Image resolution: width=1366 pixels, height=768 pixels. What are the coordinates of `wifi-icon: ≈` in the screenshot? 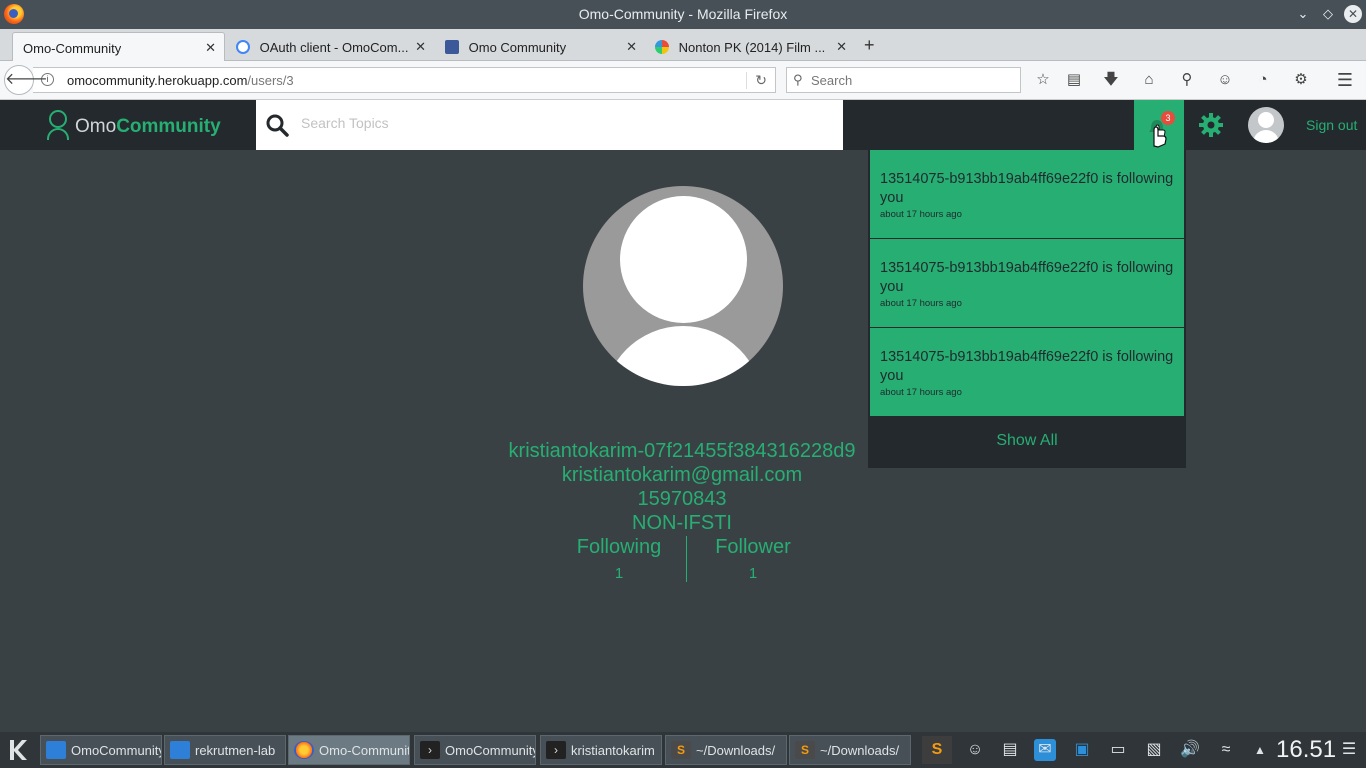 It's located at (1226, 750).